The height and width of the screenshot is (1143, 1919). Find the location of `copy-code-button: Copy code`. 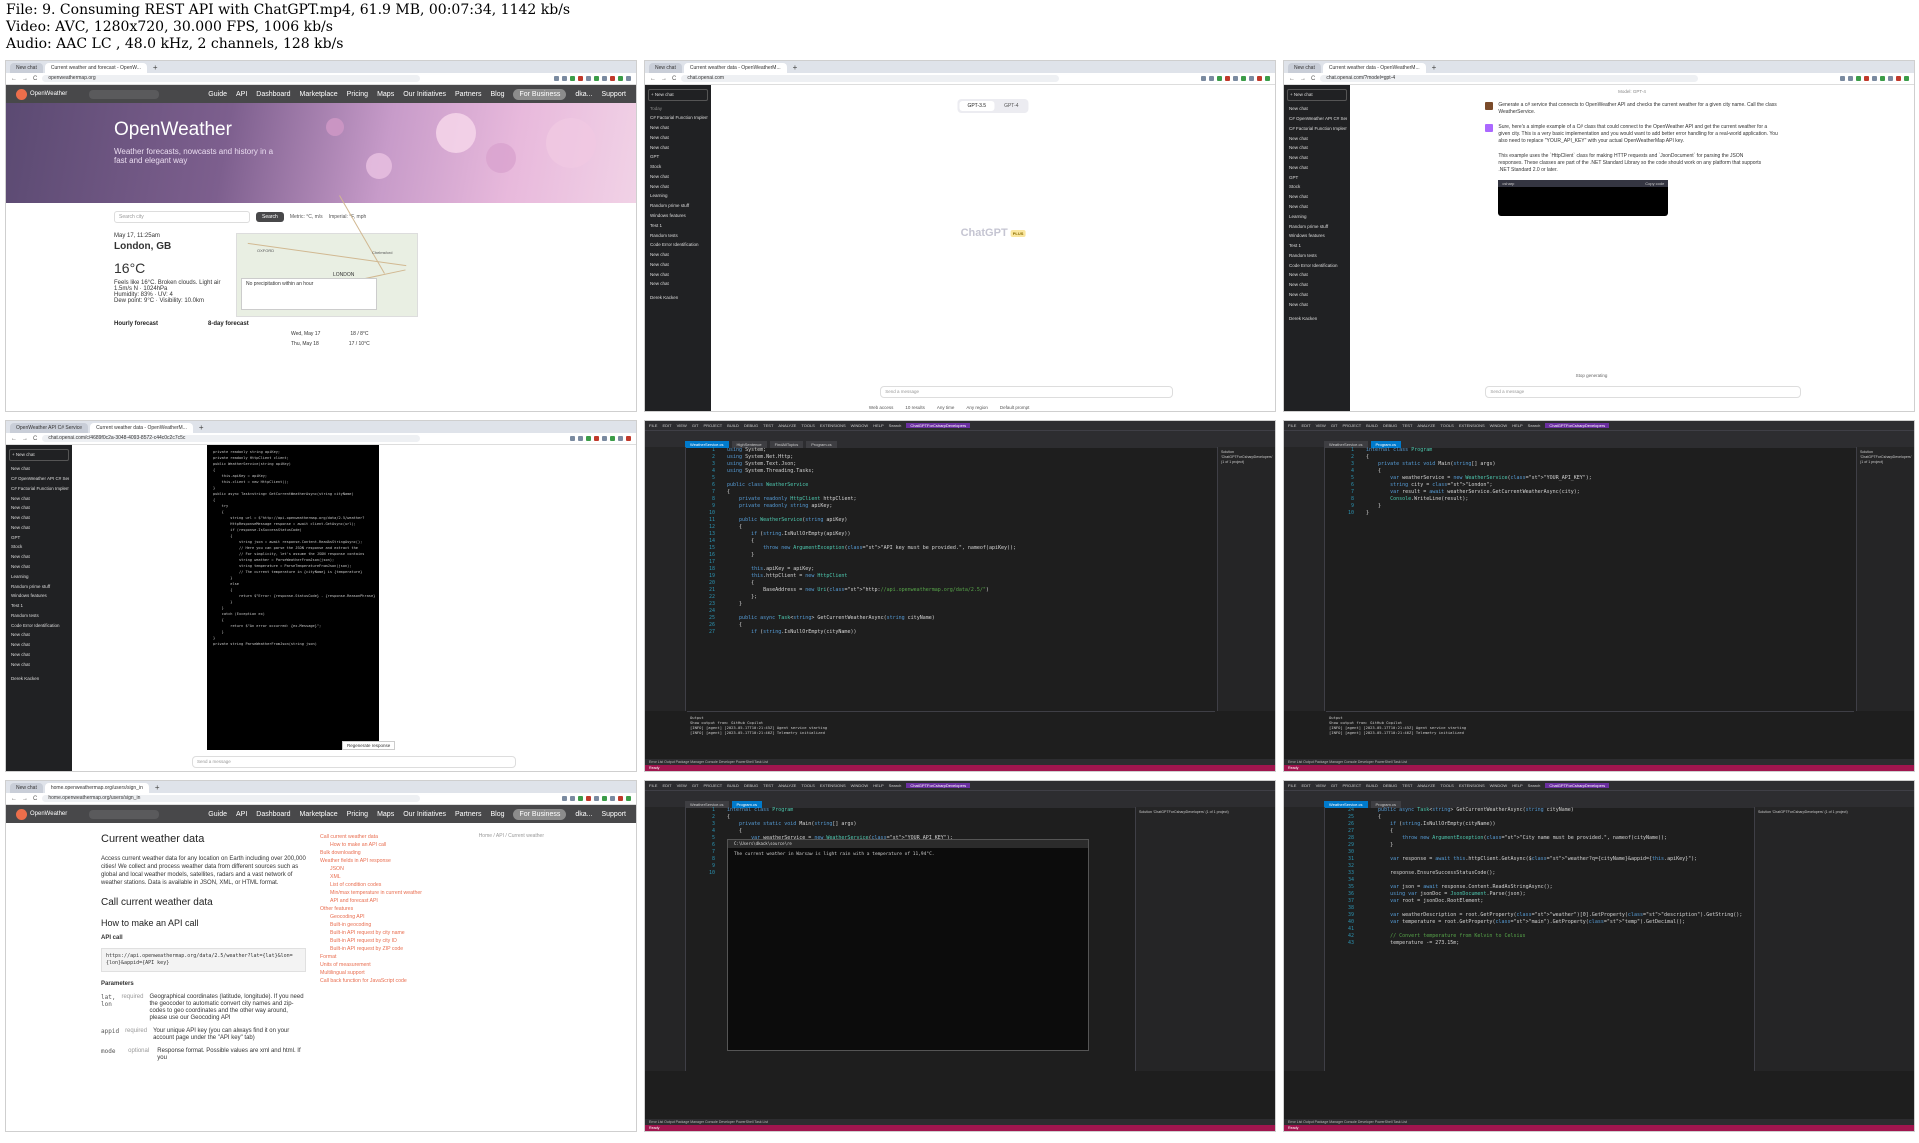

copy-code-button: Copy code is located at coordinates (1654, 183).